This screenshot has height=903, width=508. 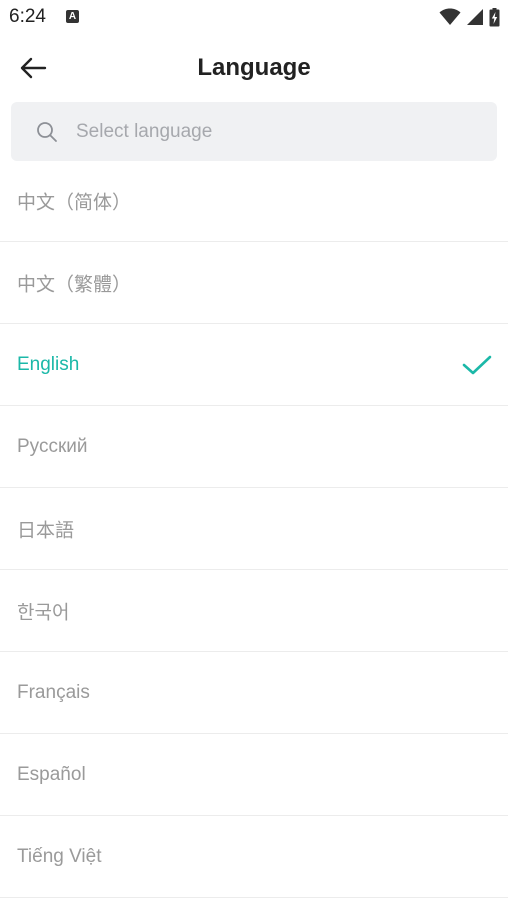 What do you see at coordinates (254, 283) in the screenshot?
I see `language-item-zh-hant: 中文（繁體）` at bounding box center [254, 283].